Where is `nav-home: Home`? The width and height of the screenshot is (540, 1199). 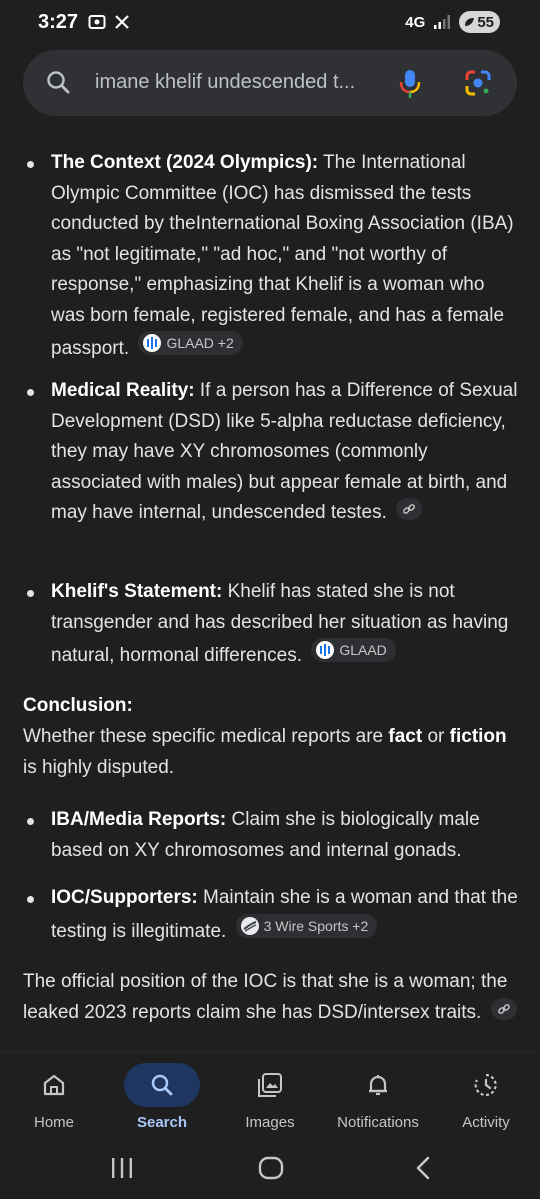 nav-home: Home is located at coordinates (54, 1097).